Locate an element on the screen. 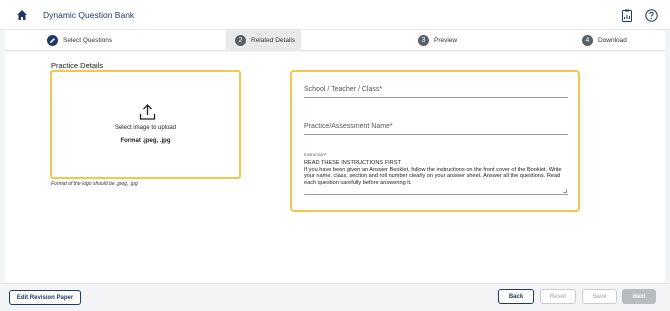 The width and height of the screenshot is (670, 311). home-icon is located at coordinates (22, 15).